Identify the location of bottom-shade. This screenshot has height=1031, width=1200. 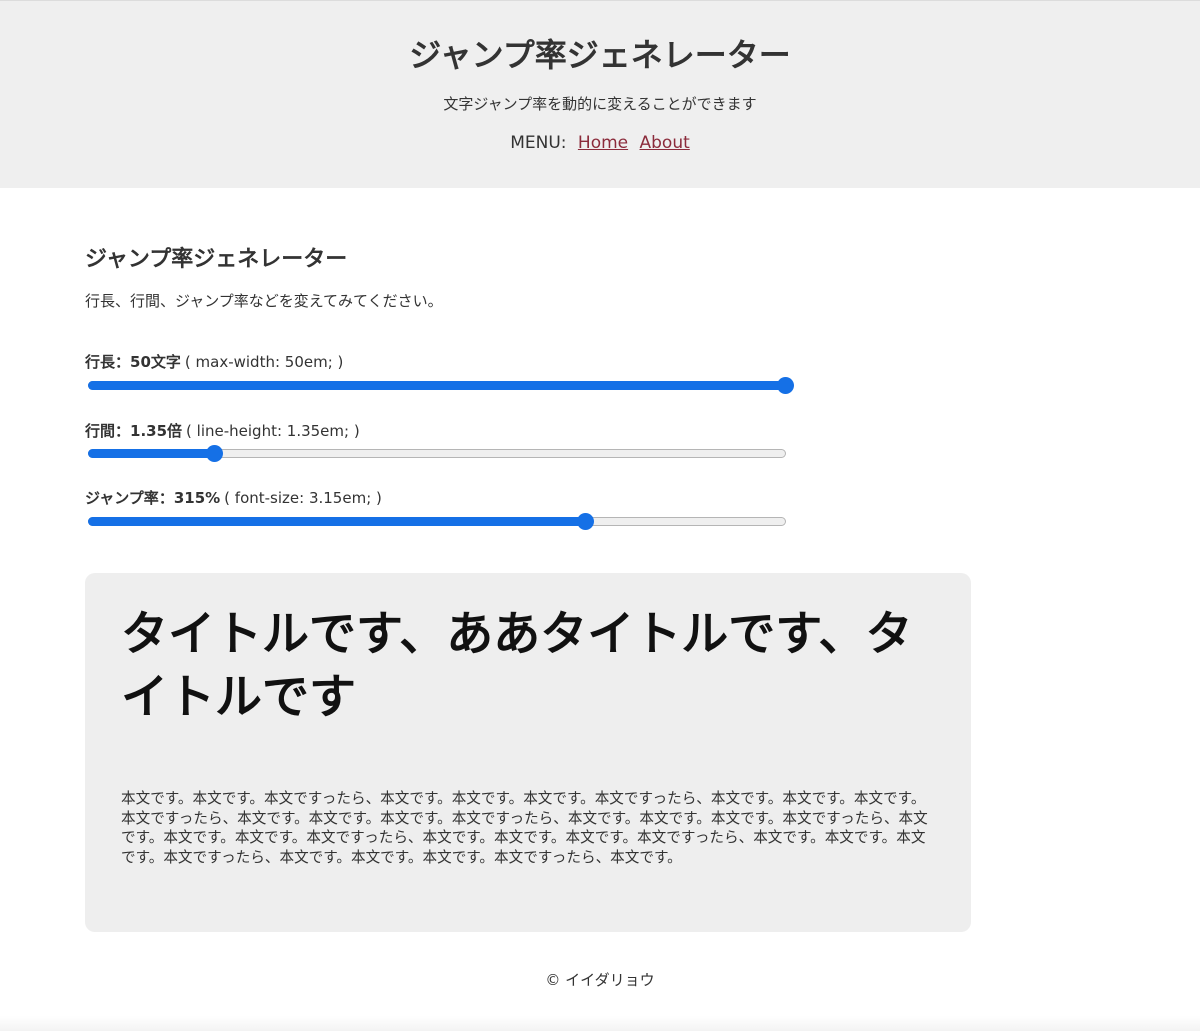
(600, 1023).